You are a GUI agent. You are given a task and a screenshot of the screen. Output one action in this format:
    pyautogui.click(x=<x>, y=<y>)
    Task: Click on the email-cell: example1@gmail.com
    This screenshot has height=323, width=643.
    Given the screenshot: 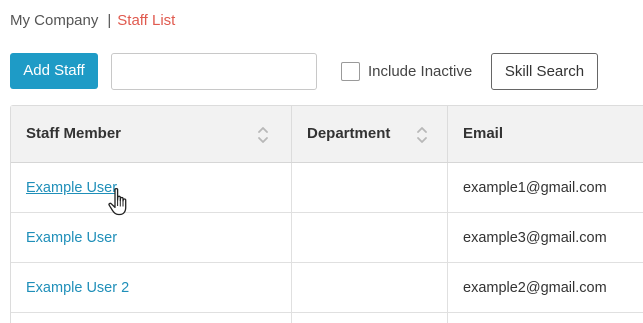 What is the action you would take?
    pyautogui.click(x=535, y=188)
    